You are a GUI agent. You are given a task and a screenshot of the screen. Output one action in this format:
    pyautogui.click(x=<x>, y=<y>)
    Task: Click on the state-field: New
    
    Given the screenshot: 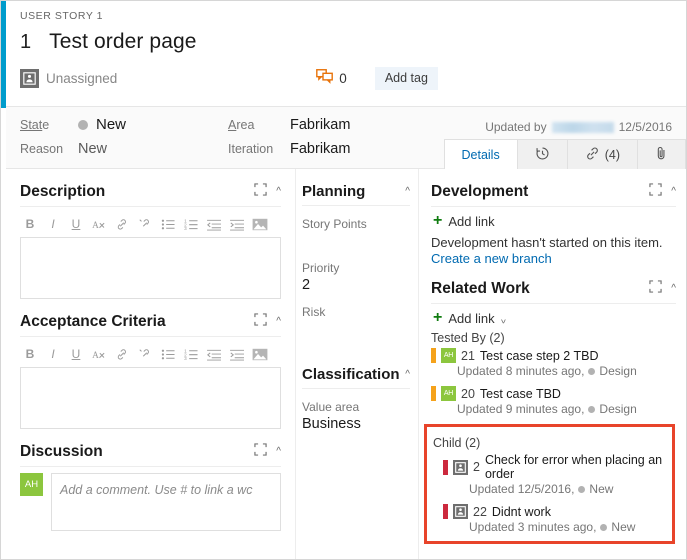 What is the action you would take?
    pyautogui.click(x=153, y=124)
    